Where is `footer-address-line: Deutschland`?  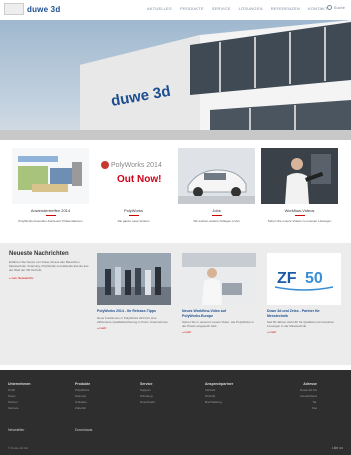
footer-address-line: Deutschland is located at coordinates (309, 396).